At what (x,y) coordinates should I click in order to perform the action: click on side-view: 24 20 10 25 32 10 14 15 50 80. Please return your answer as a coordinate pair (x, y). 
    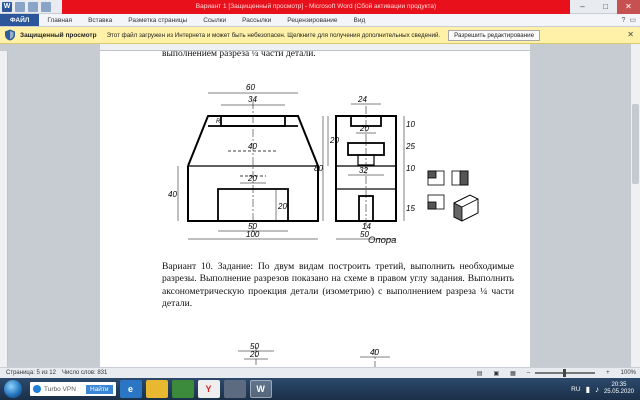
    Looking at the image, I should click on (364, 167).